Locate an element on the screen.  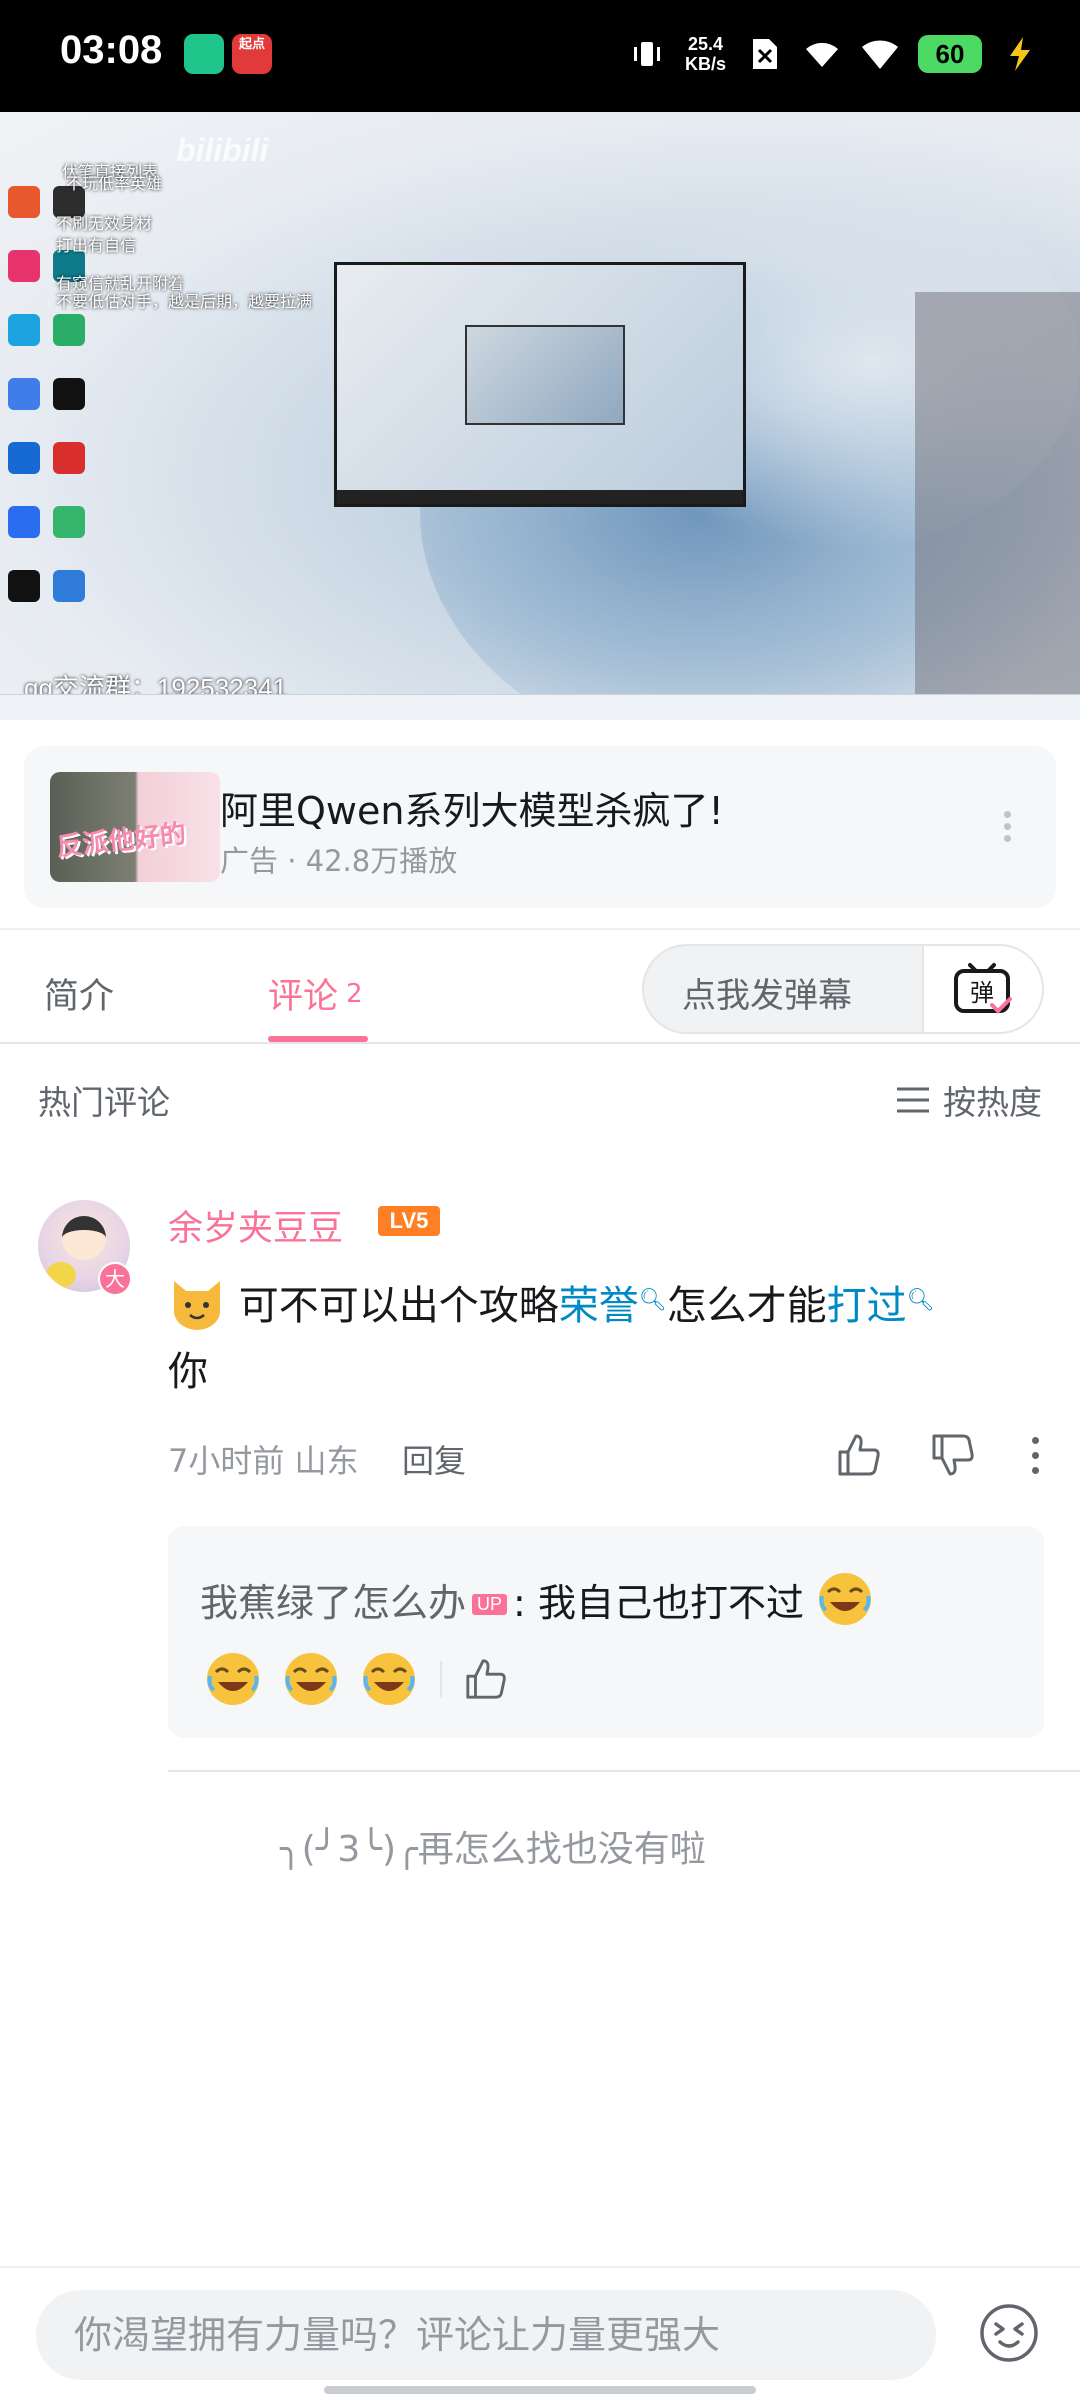
sub-reply-like-icon is located at coordinates (486, 1679).